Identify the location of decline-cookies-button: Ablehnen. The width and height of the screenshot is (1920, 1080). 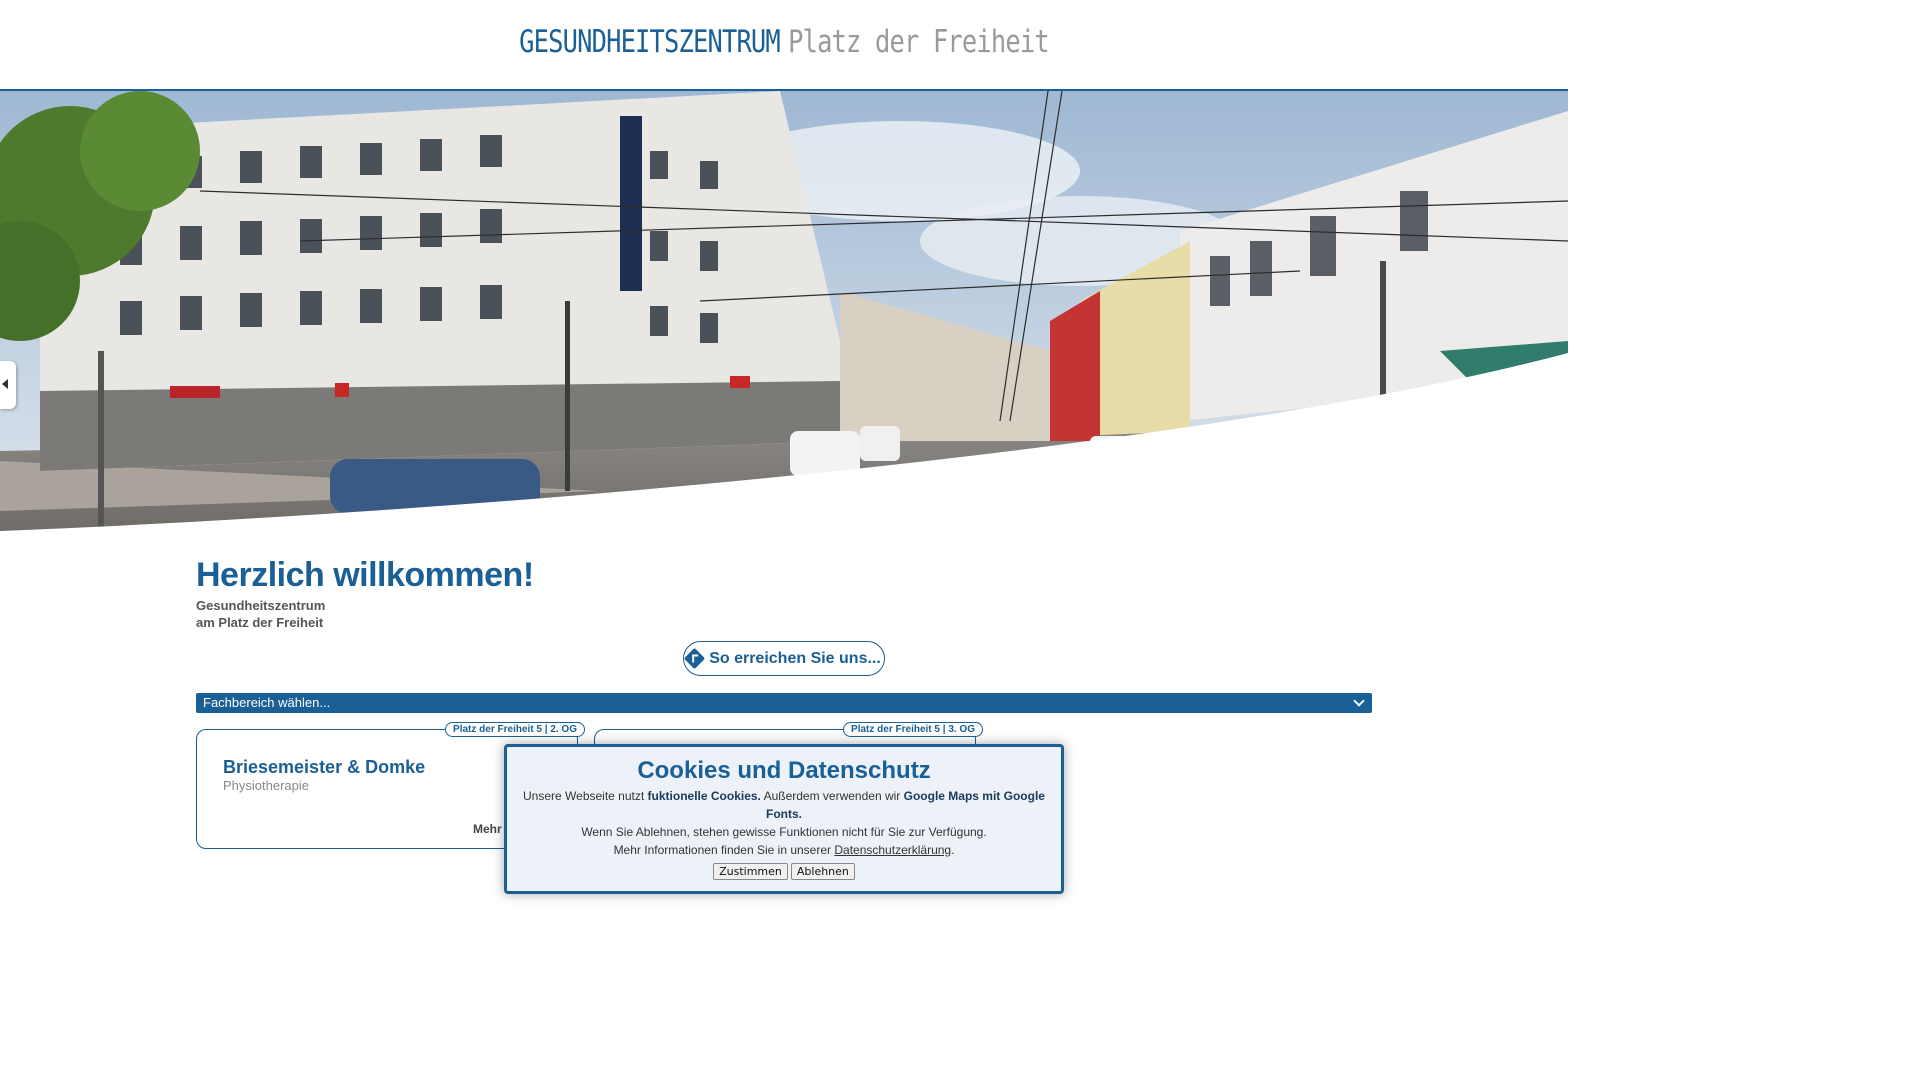
(822, 871).